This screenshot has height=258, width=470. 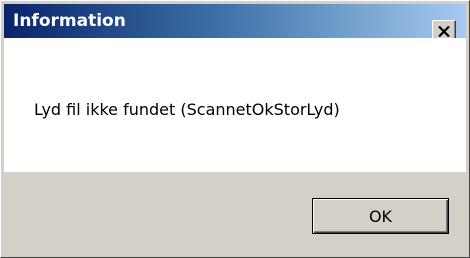 What do you see at coordinates (69, 21) in the screenshot?
I see `dialog-title: Information` at bounding box center [69, 21].